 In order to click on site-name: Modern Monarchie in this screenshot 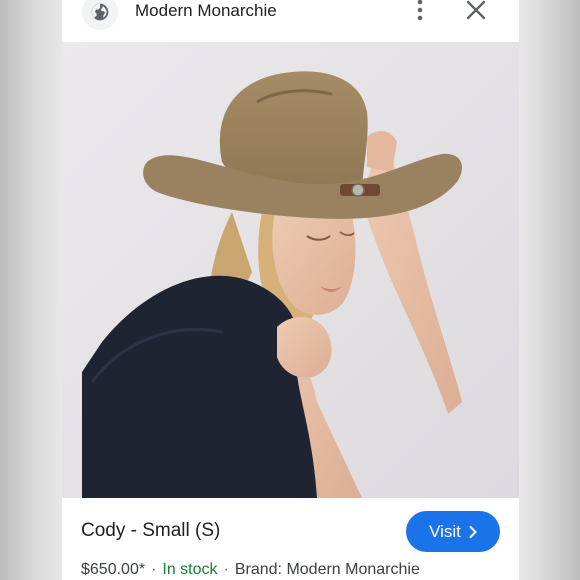, I will do `click(206, 10)`.